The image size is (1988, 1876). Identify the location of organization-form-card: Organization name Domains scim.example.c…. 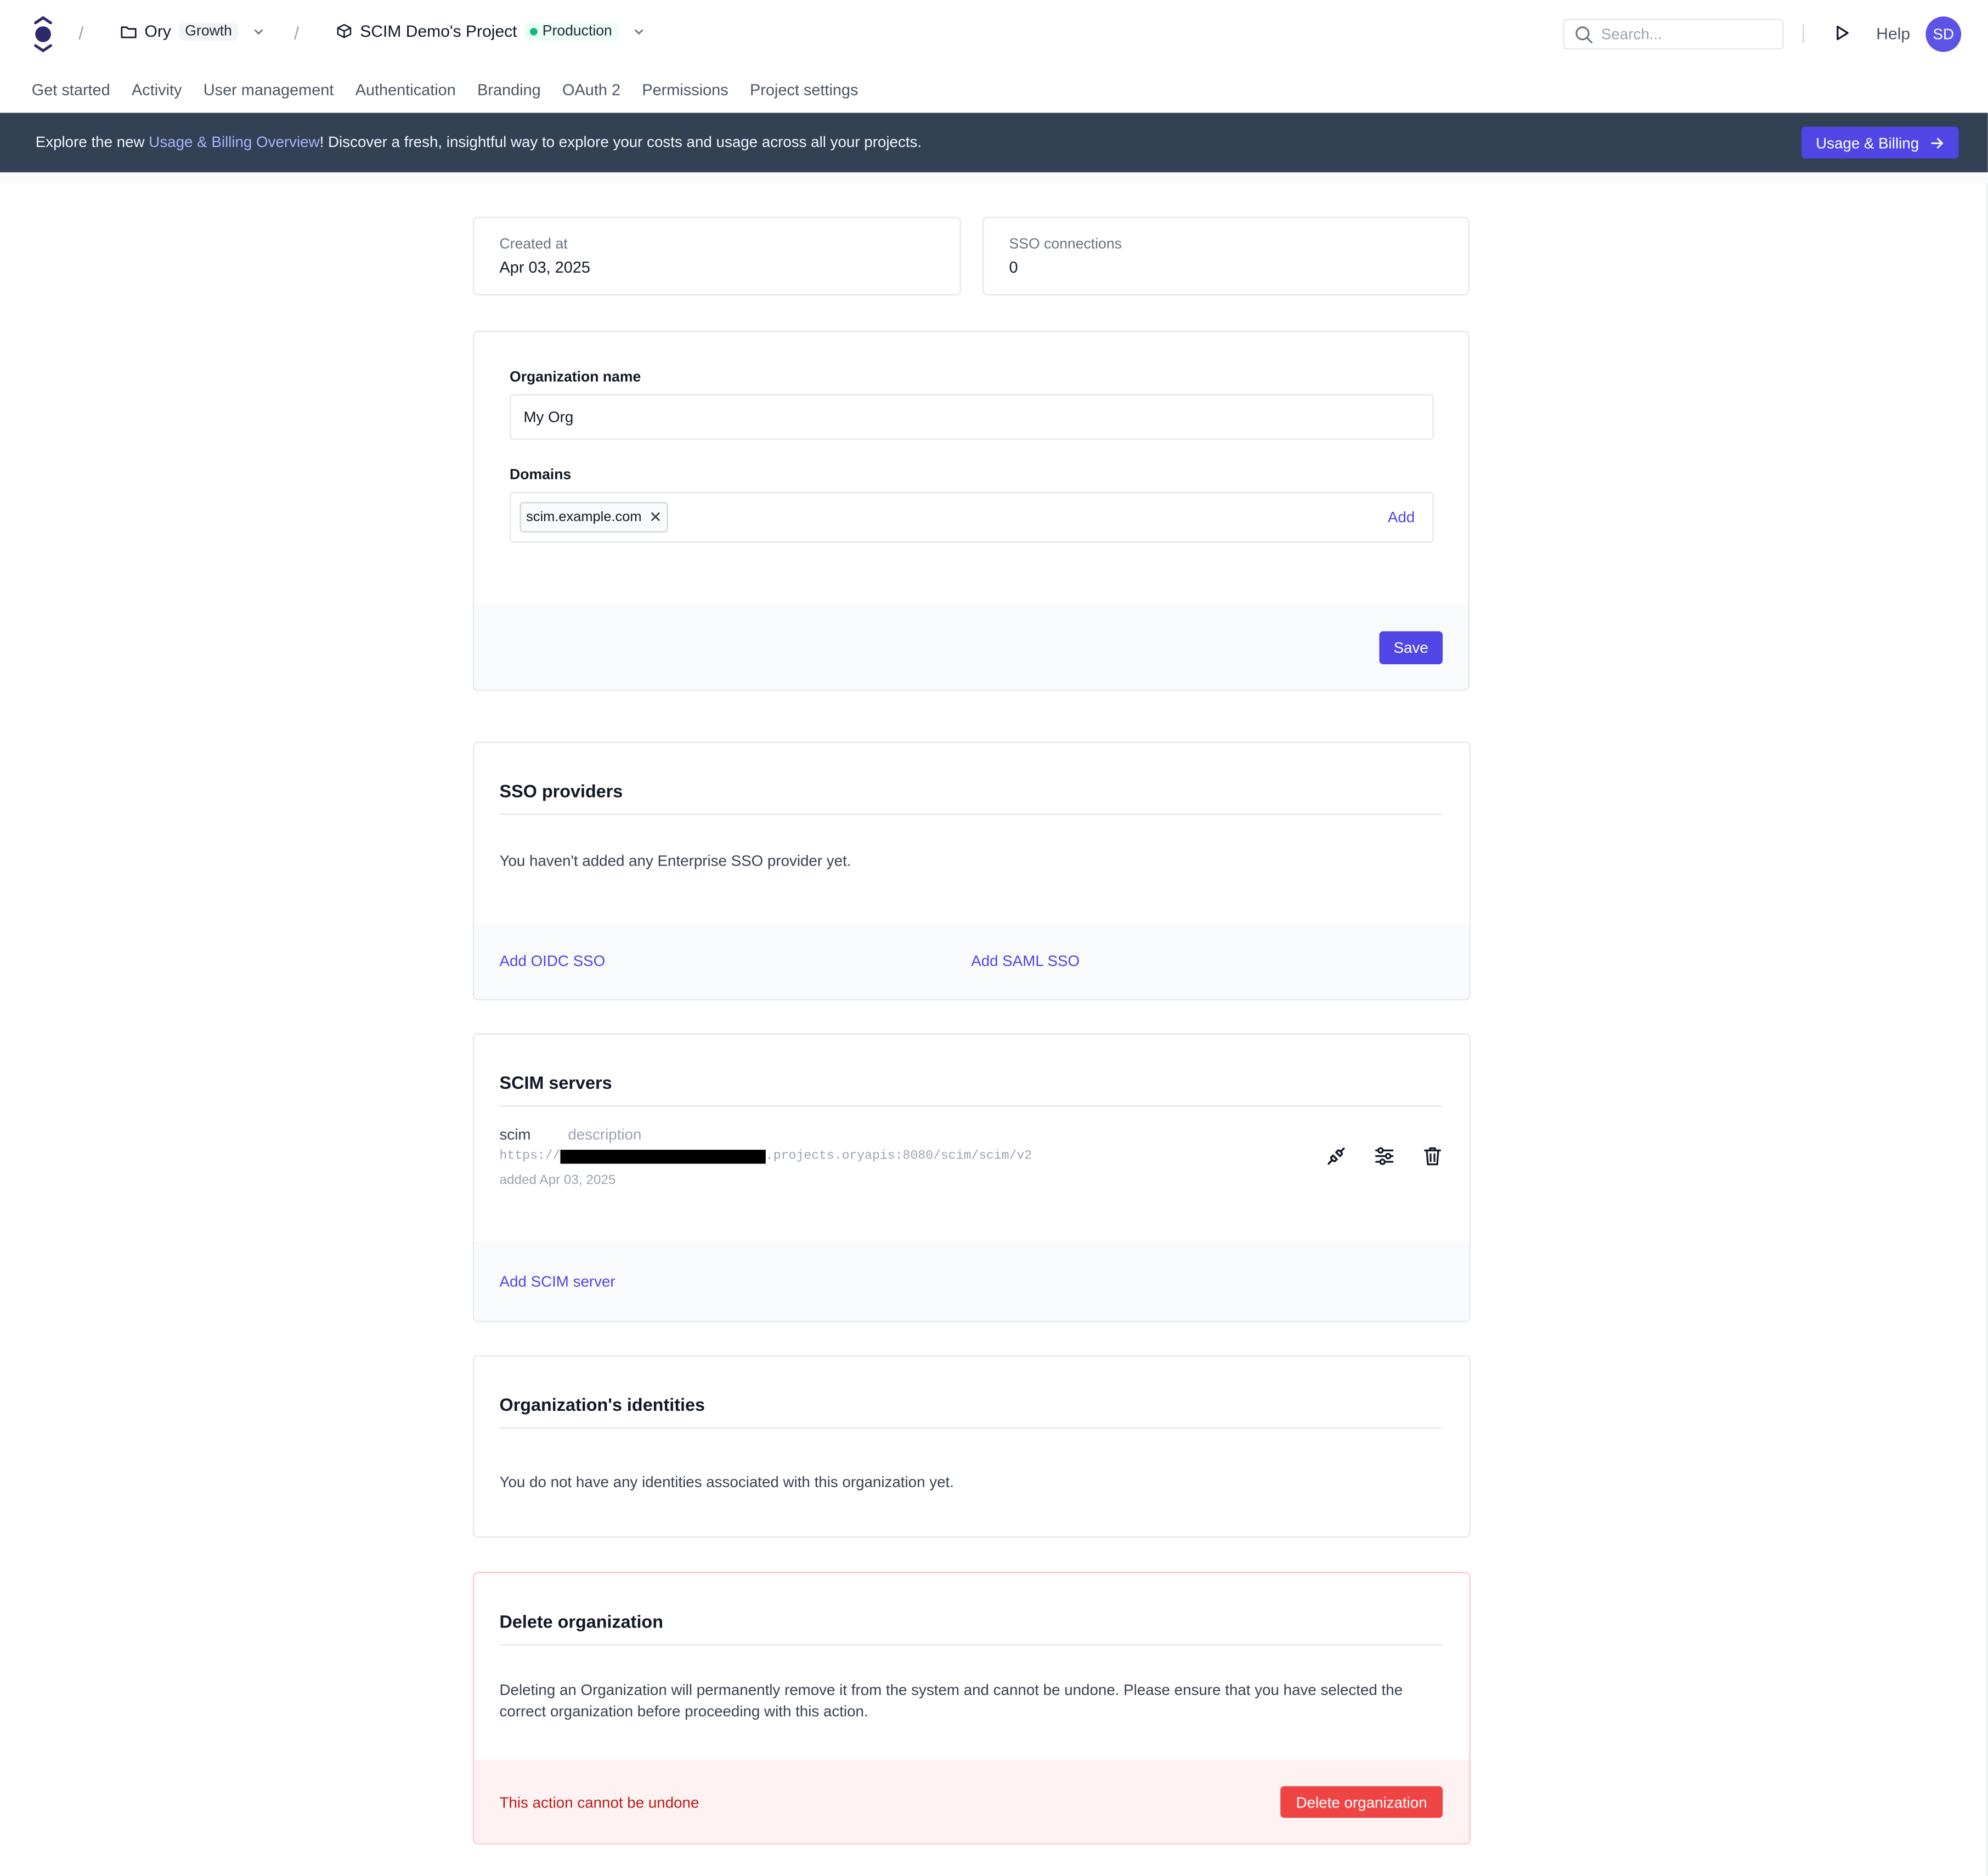
(971, 511).